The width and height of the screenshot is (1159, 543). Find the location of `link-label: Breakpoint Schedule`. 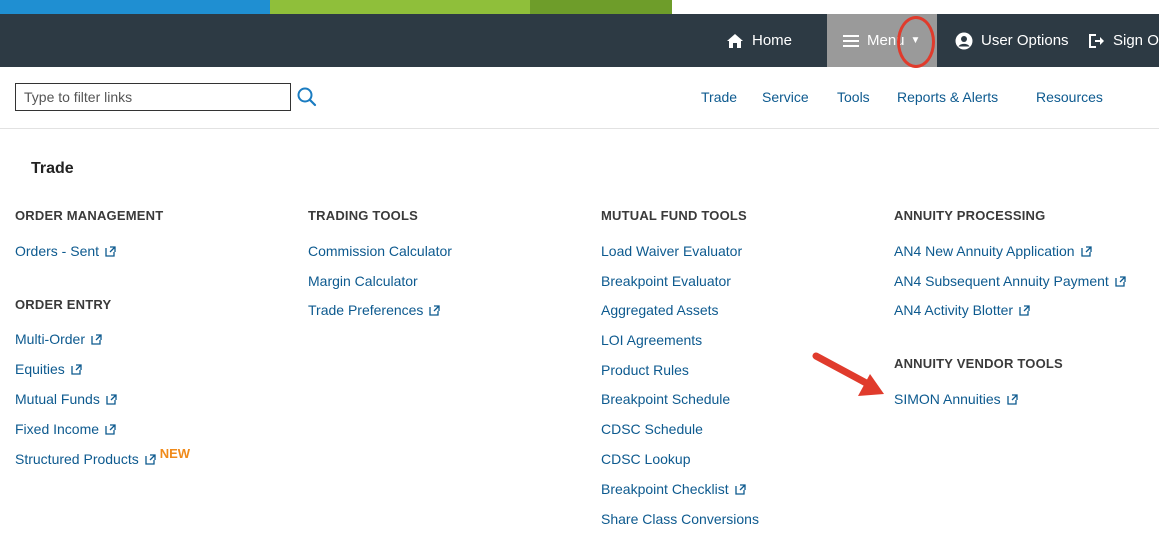

link-label: Breakpoint Schedule is located at coordinates (666, 399).